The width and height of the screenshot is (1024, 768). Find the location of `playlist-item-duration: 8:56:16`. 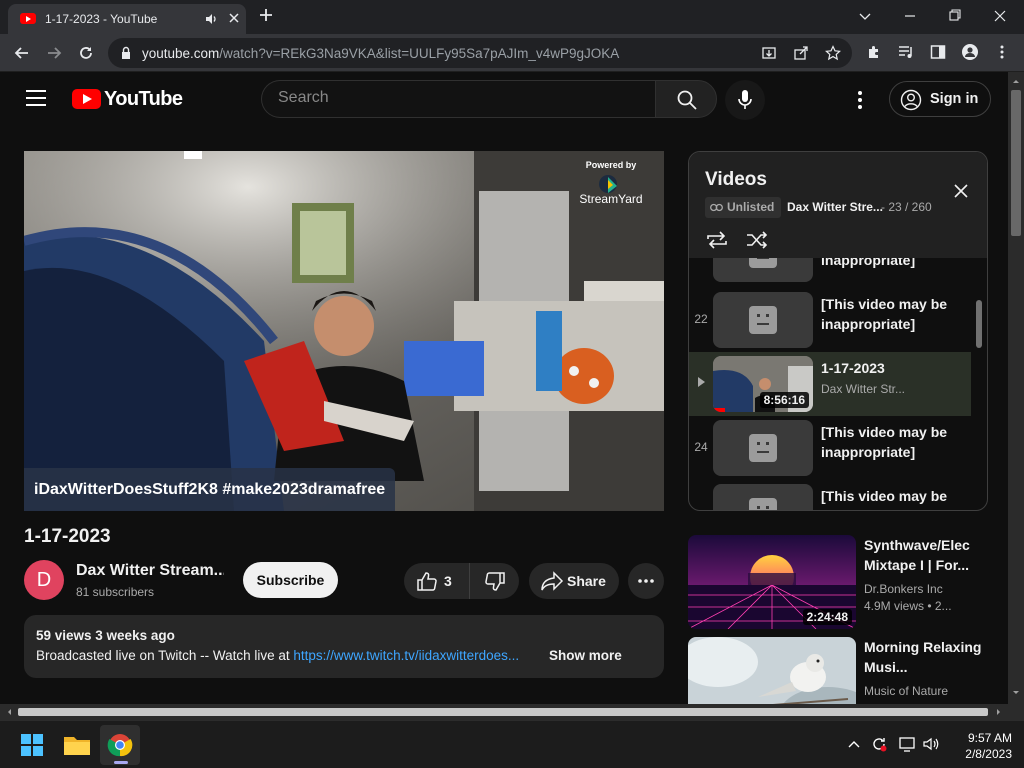

playlist-item-duration: 8:56:16 is located at coordinates (784, 400).